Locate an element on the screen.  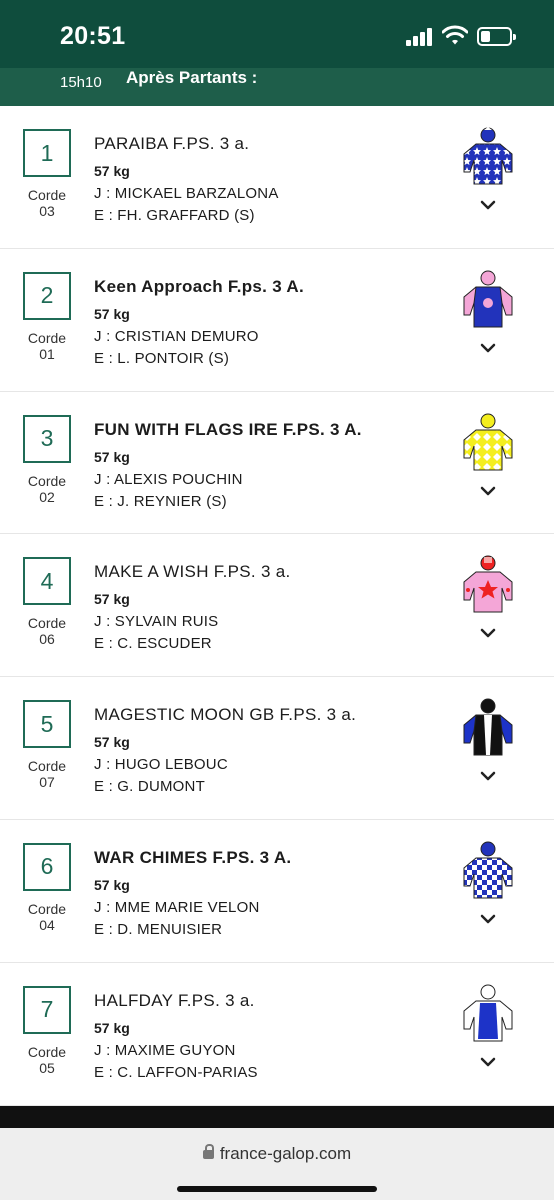
status-bar: 20:51 is located at coordinates (277, 34).